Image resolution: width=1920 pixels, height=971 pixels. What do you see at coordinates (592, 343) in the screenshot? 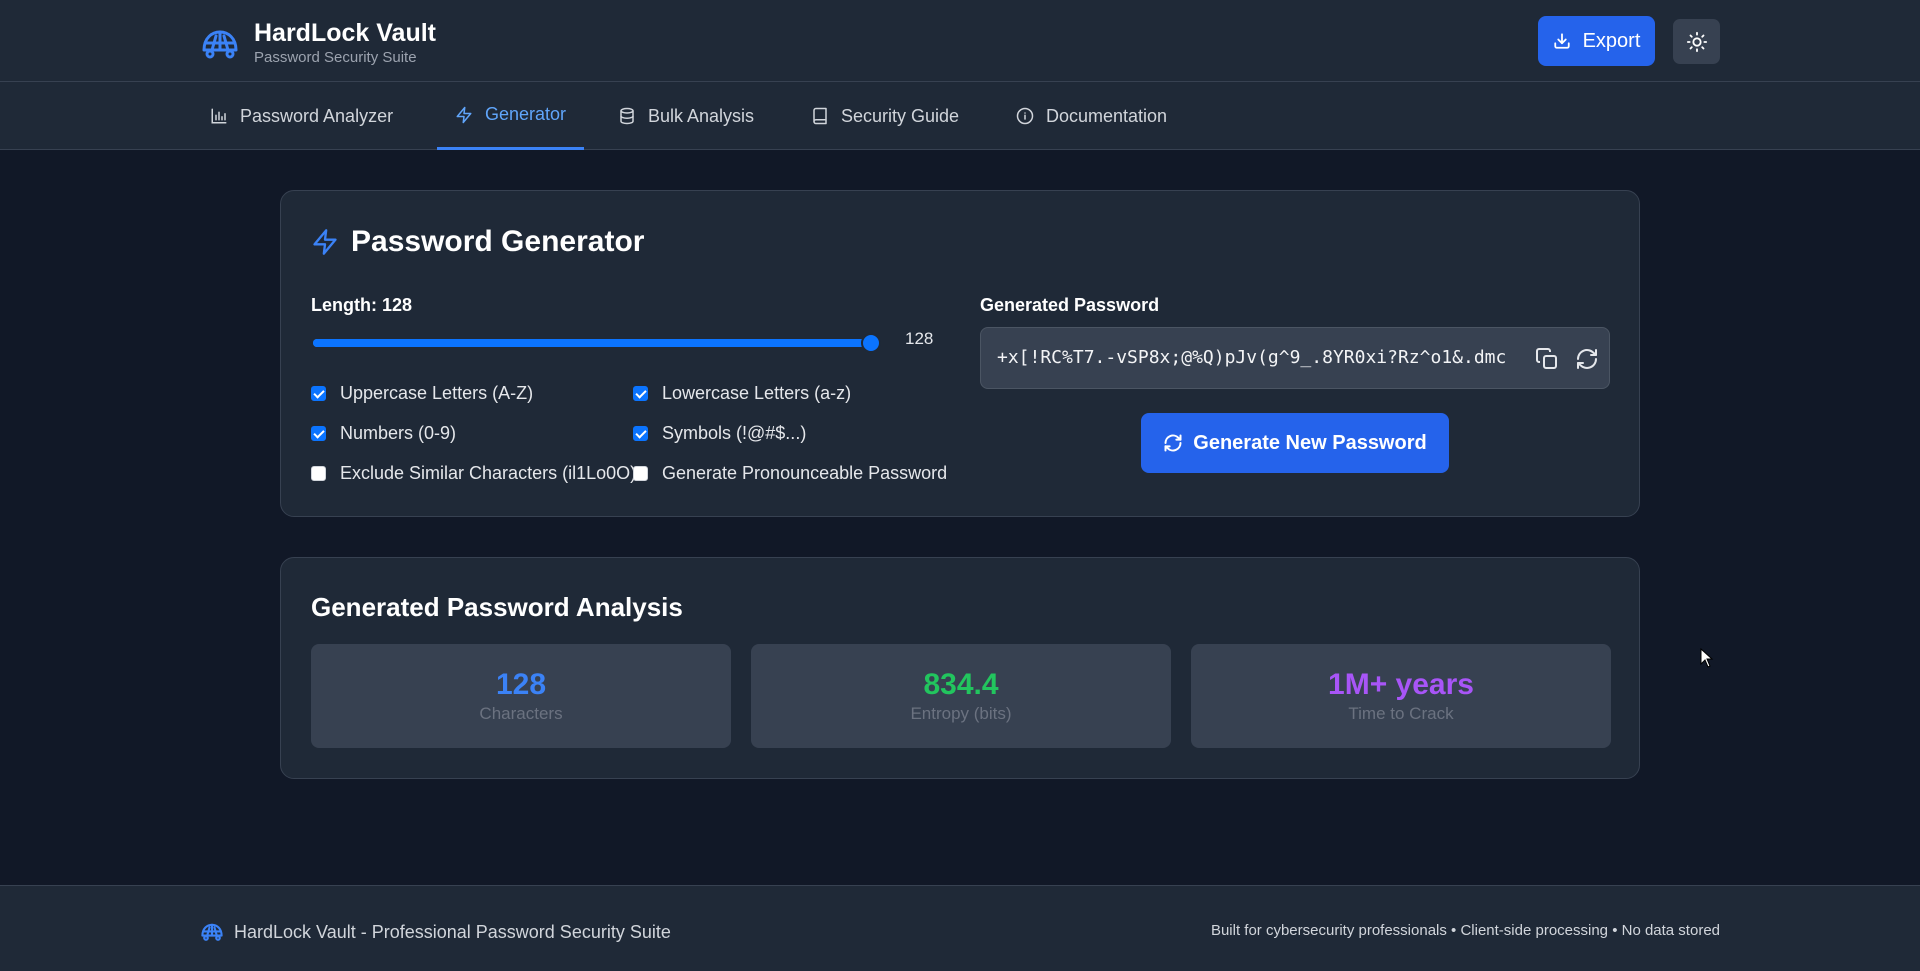
I see `slider-fill` at bounding box center [592, 343].